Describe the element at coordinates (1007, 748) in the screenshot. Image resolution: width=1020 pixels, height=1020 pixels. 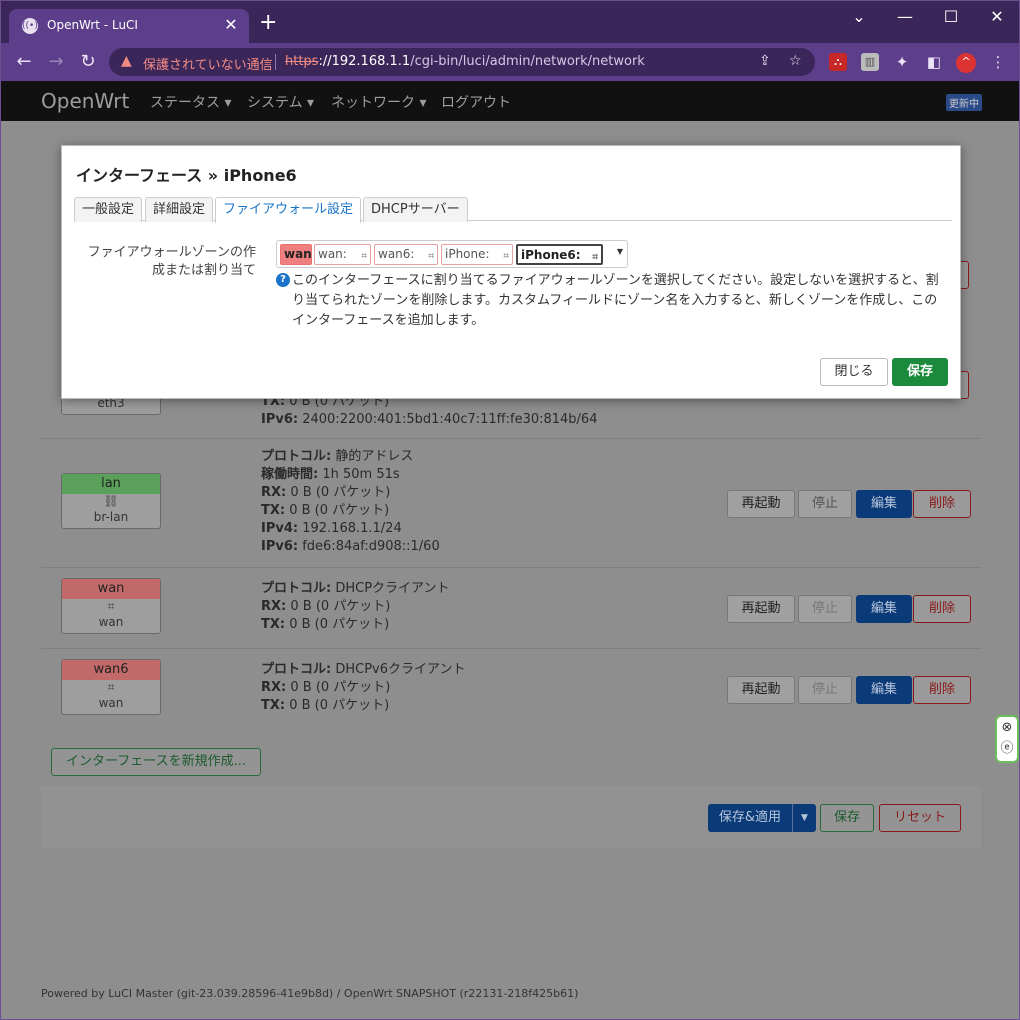
I see `e-extension-icon: ⓔ` at that location.